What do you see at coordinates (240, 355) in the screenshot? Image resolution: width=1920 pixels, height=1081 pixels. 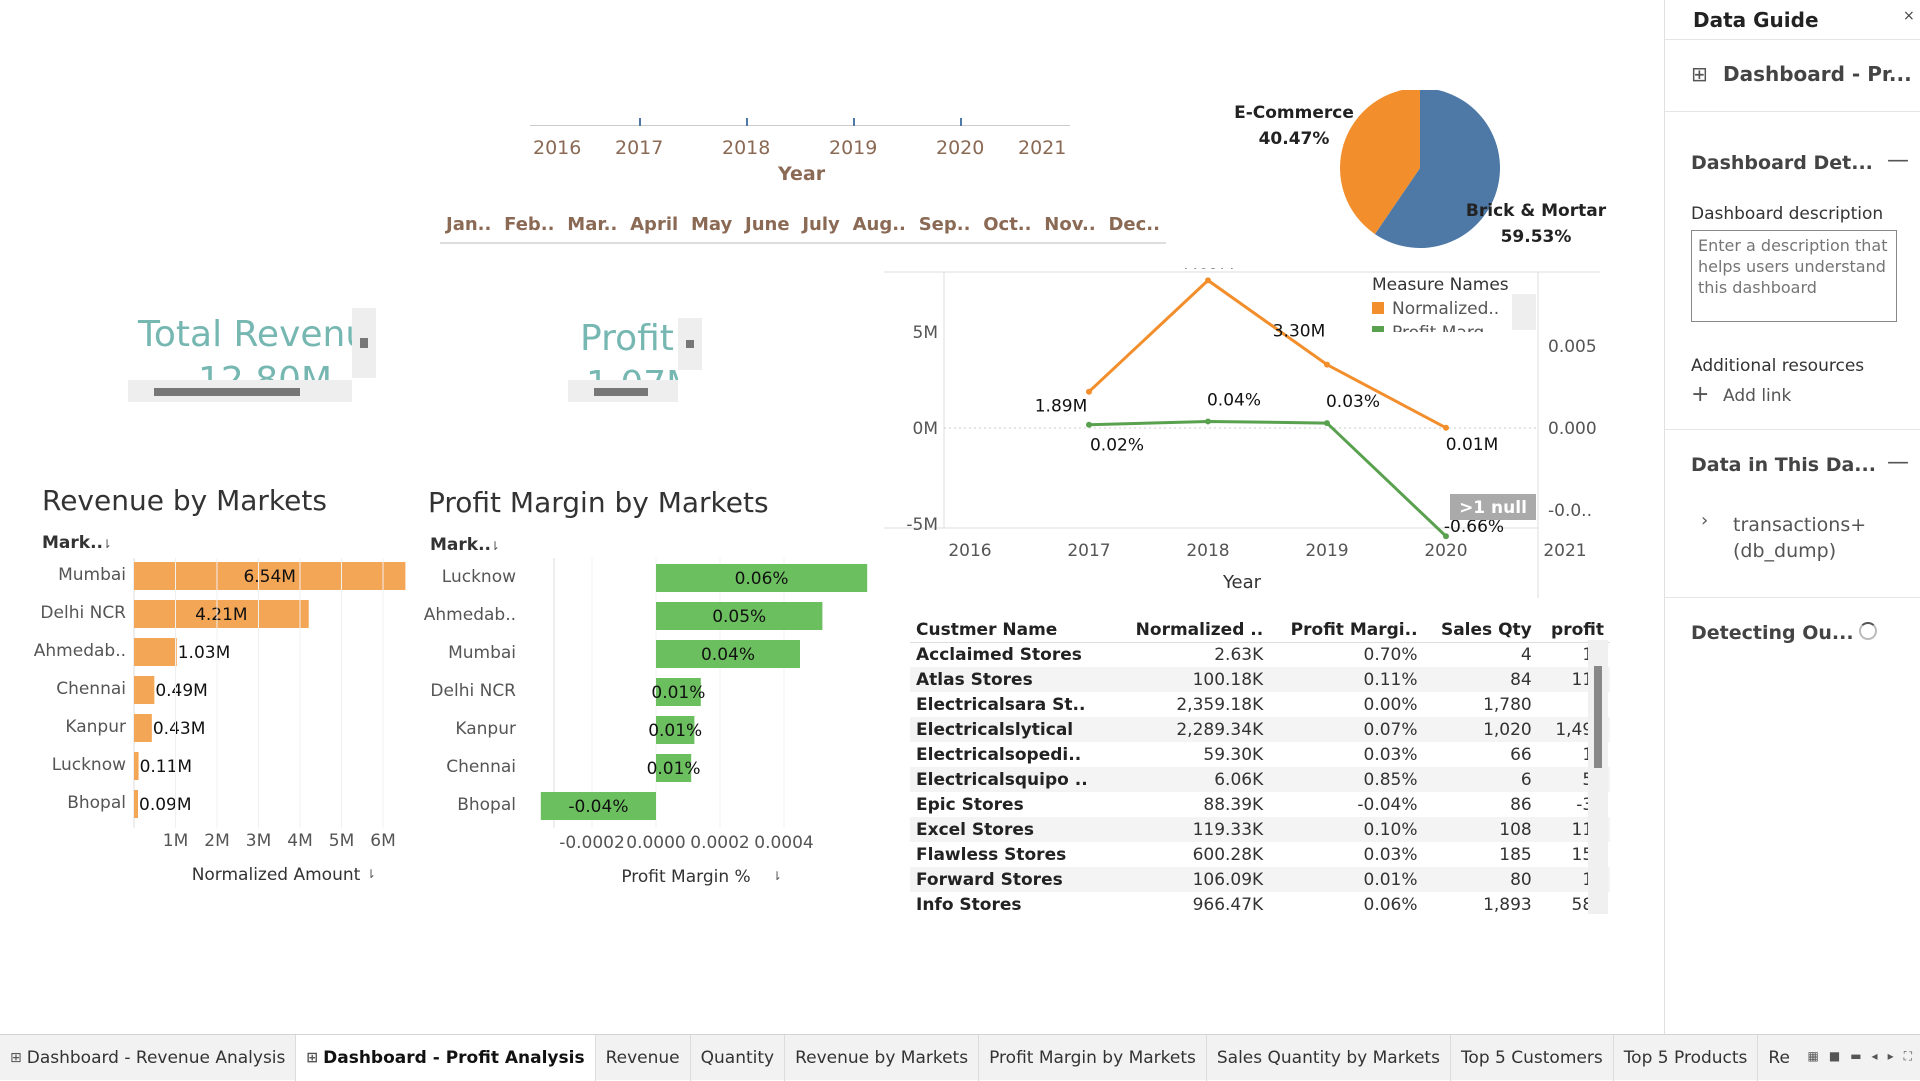 I see `kpi-total-revenue: Total Revenu 12.80M` at bounding box center [240, 355].